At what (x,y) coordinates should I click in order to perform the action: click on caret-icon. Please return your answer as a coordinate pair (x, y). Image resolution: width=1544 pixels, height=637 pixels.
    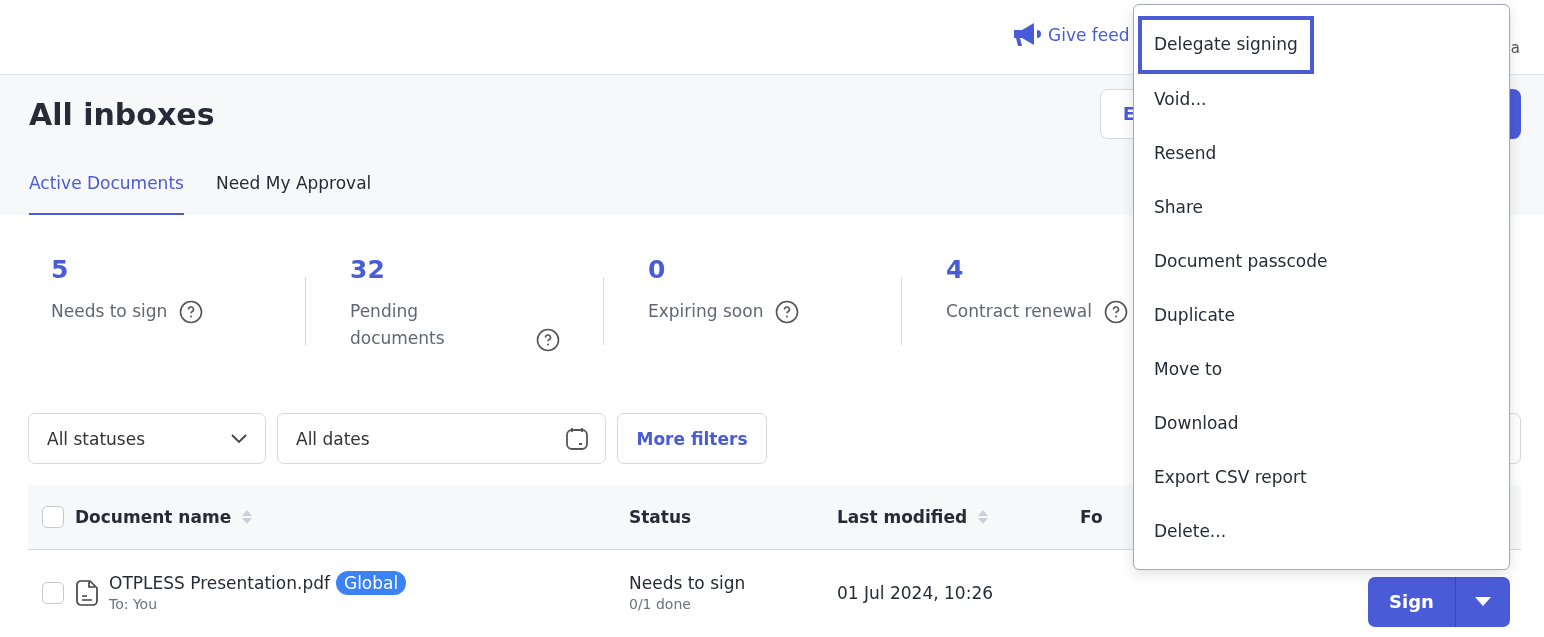
    Looking at the image, I should click on (1483, 601).